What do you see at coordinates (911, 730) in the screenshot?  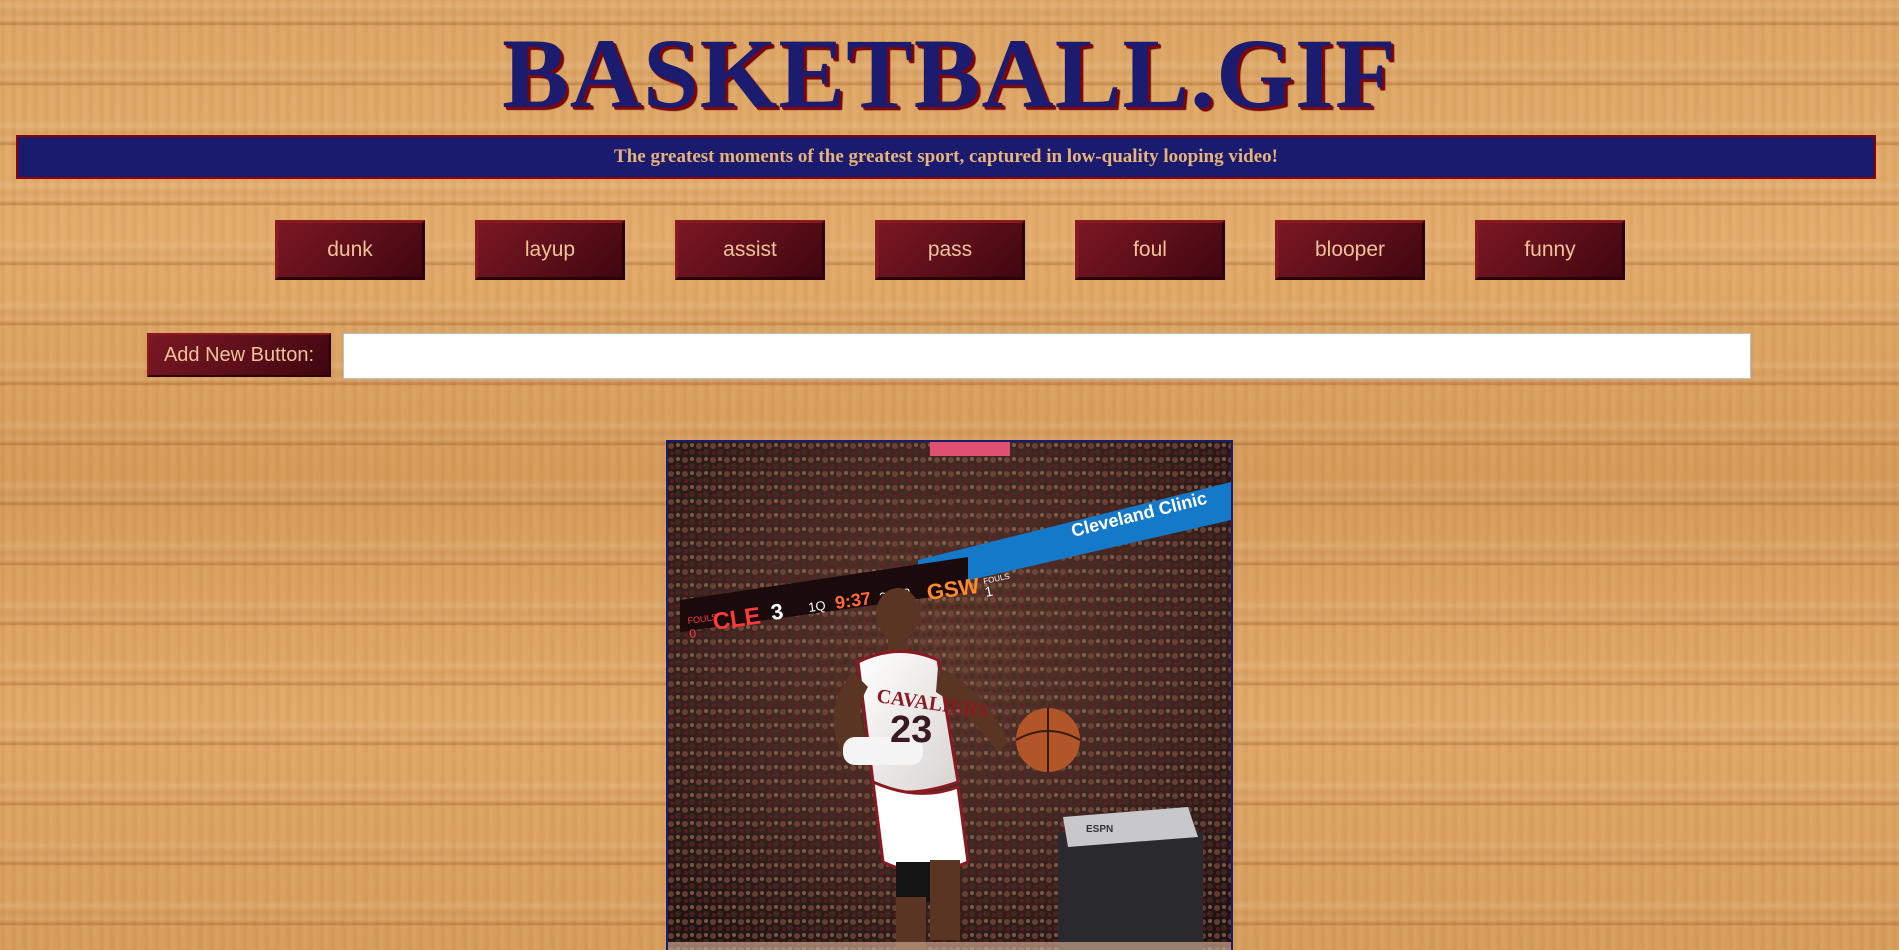 I see `jersey-number: 23` at bounding box center [911, 730].